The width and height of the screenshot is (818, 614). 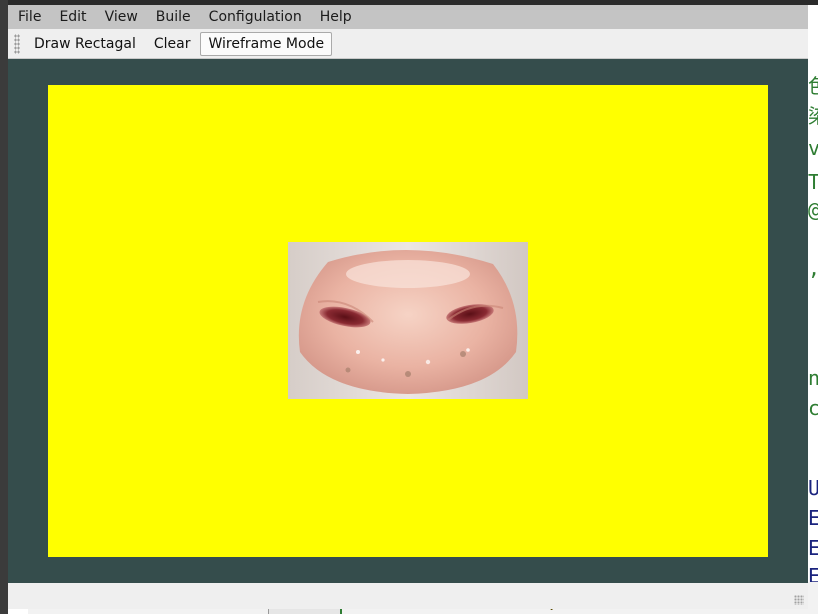 I want to click on background-code-fragment: n, so click(x=813, y=378).